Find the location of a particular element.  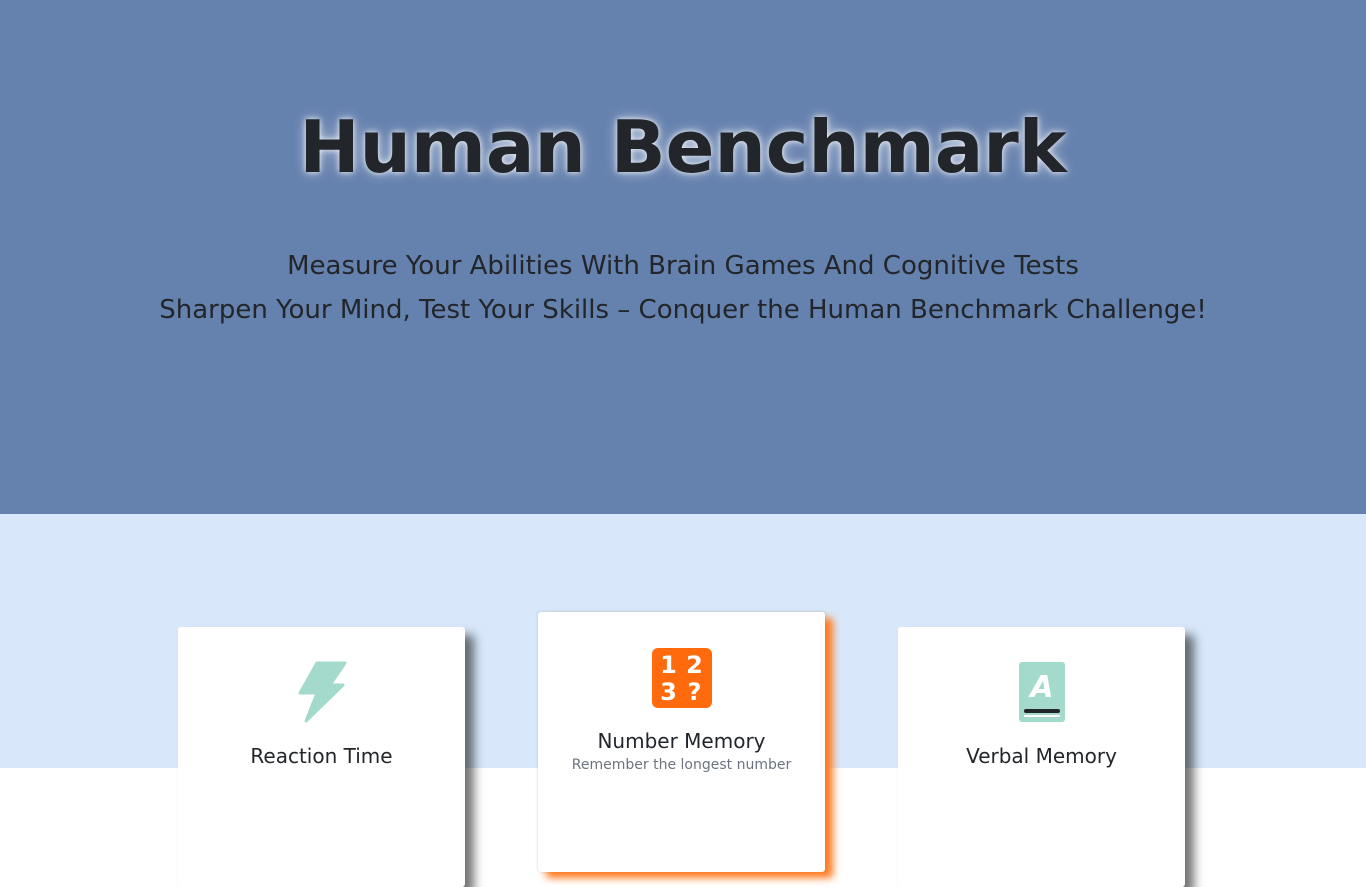

number-grid-icon-wrapper: 1 2 3 ? is located at coordinates (681, 678).